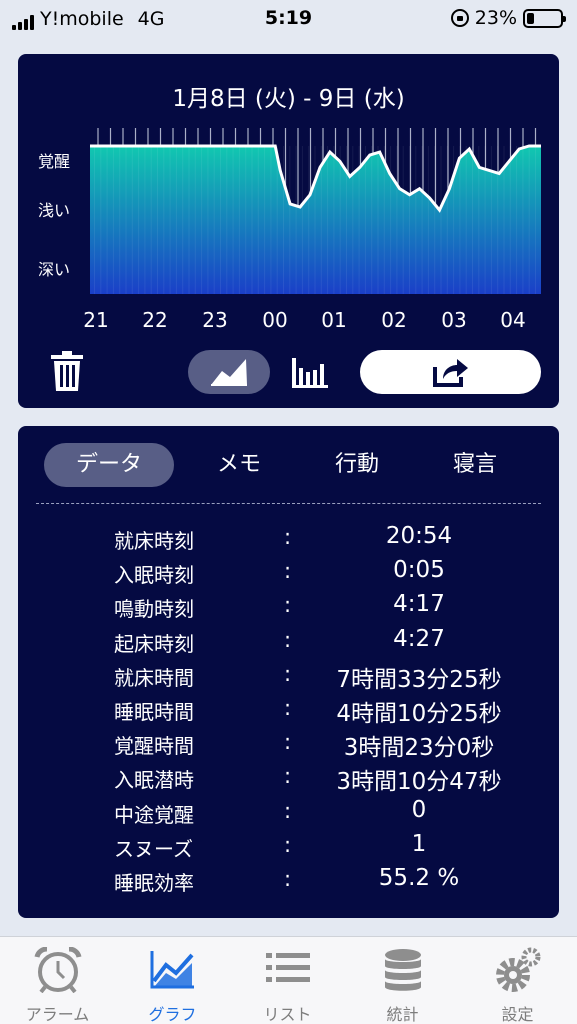  I want to click on trash-icon, so click(67, 371).